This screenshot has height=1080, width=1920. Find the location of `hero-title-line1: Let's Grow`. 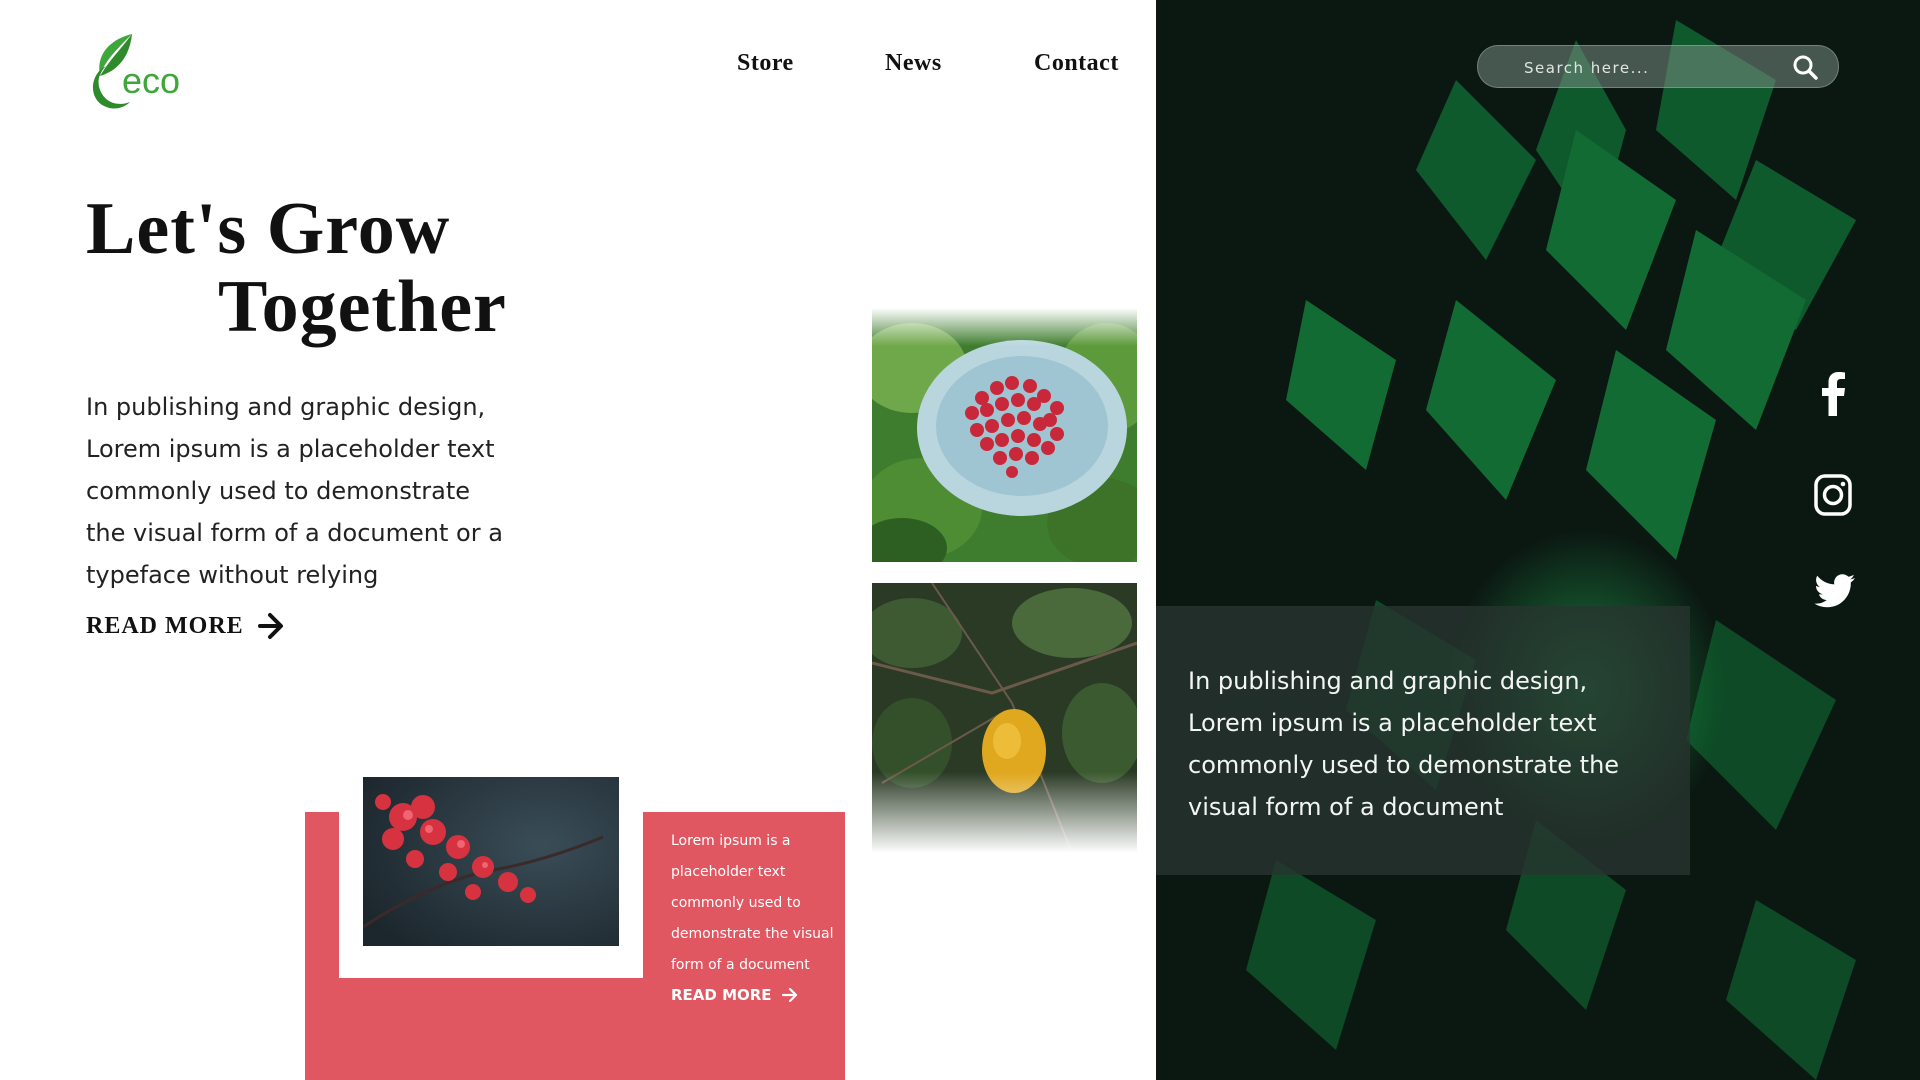

hero-title-line1: Let's Grow is located at coordinates (268, 229).